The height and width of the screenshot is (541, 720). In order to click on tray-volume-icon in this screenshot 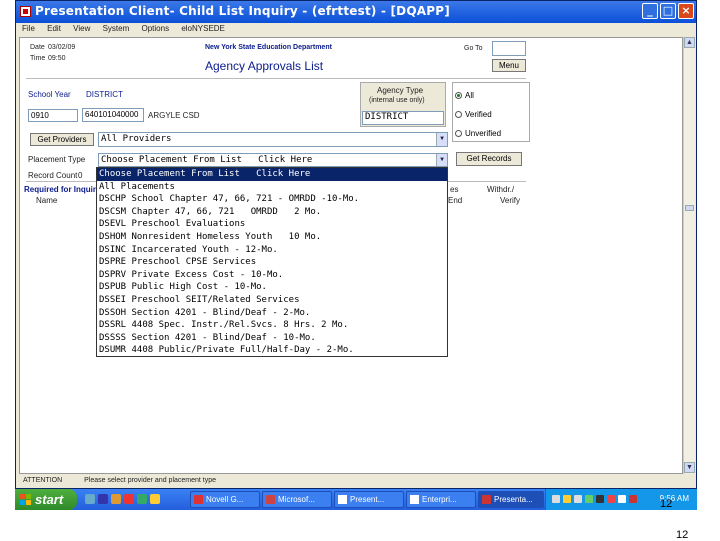, I will do `click(578, 499)`.